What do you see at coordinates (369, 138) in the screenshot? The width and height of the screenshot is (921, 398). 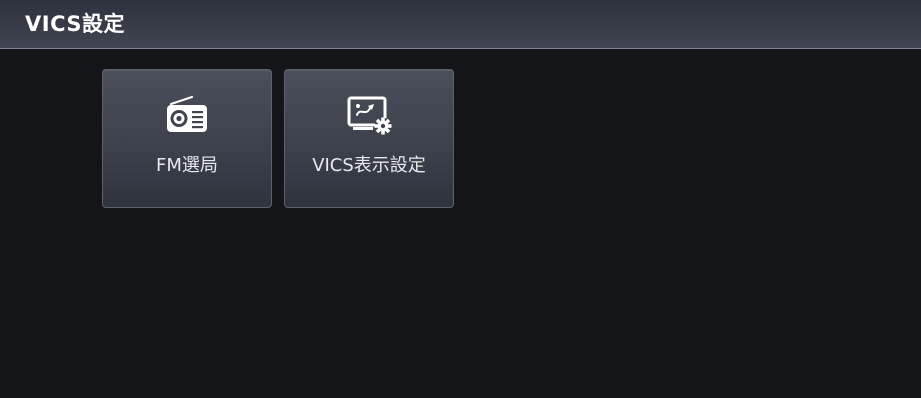 I see `vics-display-settings-button: VICS表示設定` at bounding box center [369, 138].